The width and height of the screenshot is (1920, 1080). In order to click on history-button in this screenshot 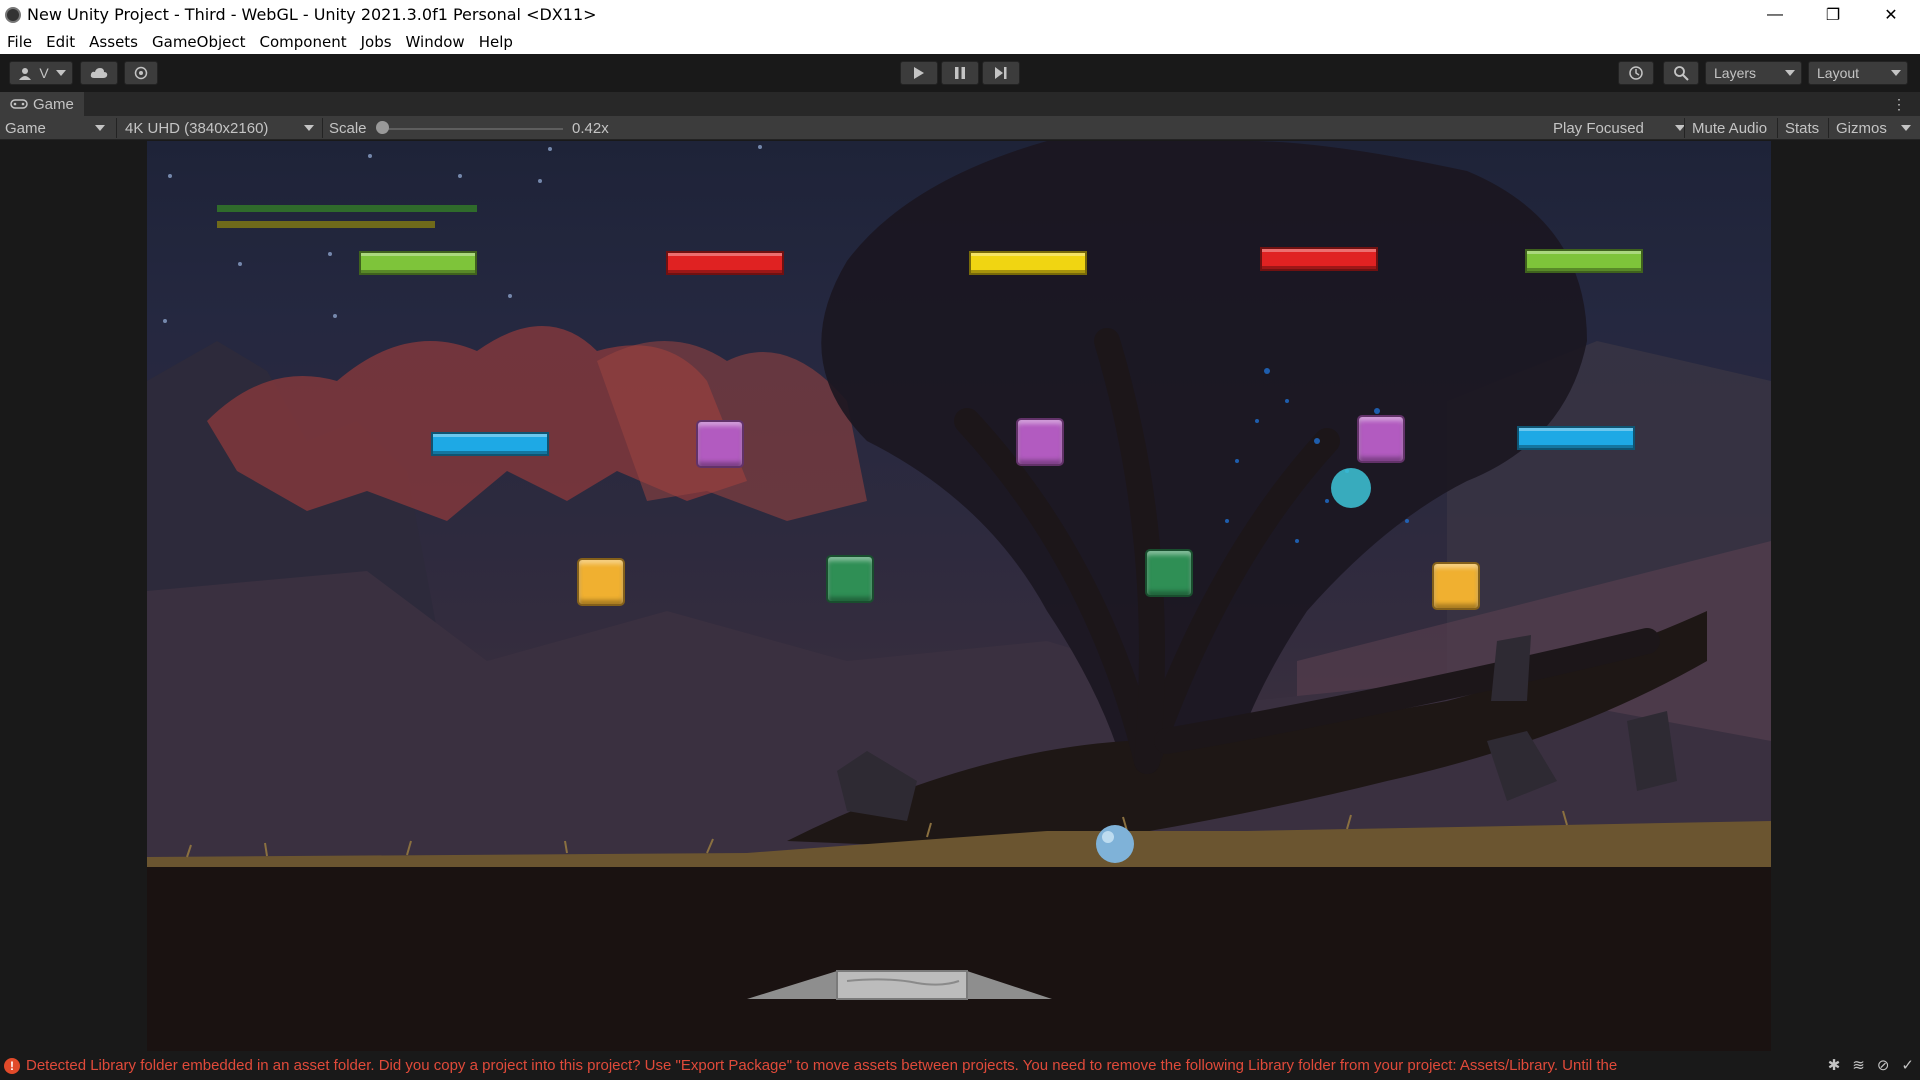, I will do `click(1636, 73)`.